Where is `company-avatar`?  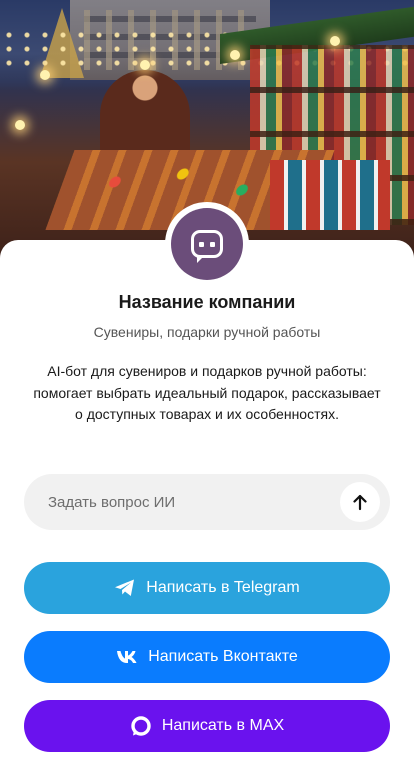 company-avatar is located at coordinates (207, 244).